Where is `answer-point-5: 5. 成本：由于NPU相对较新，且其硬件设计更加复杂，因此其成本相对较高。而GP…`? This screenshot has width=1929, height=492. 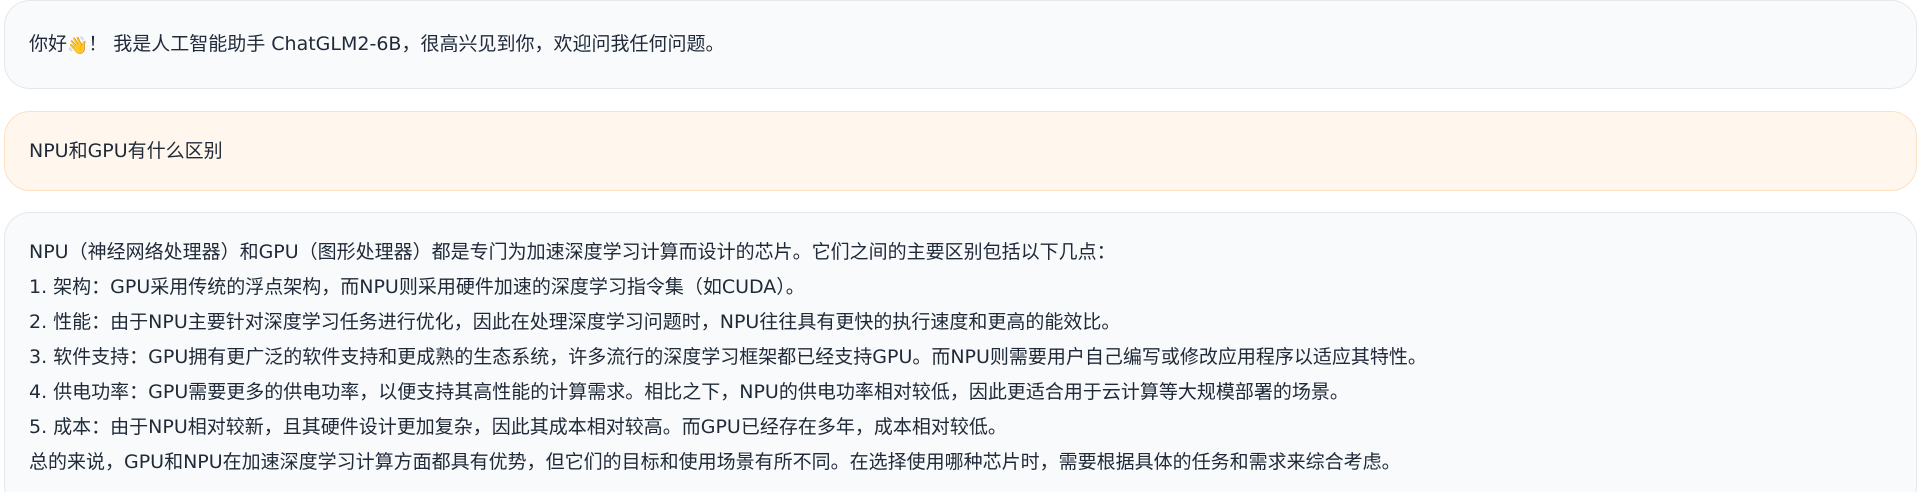
answer-point-5: 5. 成本：由于NPU相对较新，且其硬件设计更加复杂，因此其成本相对较高。而GP… is located at coordinates (518, 427).